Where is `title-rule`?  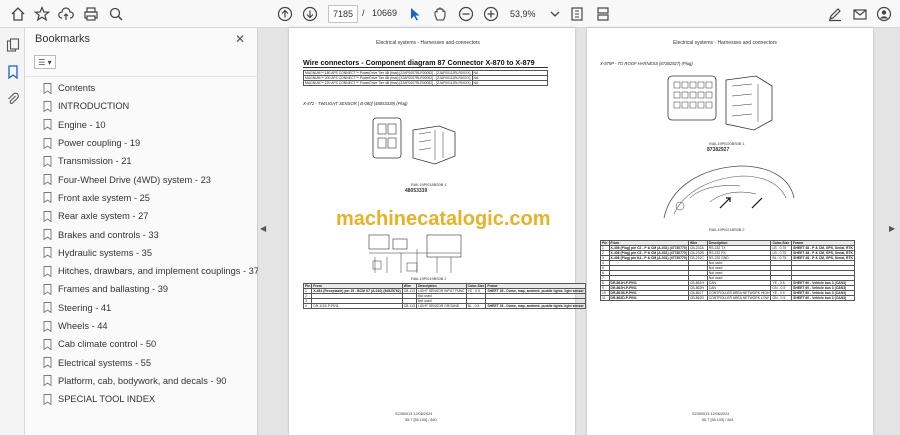 title-rule is located at coordinates (425, 67).